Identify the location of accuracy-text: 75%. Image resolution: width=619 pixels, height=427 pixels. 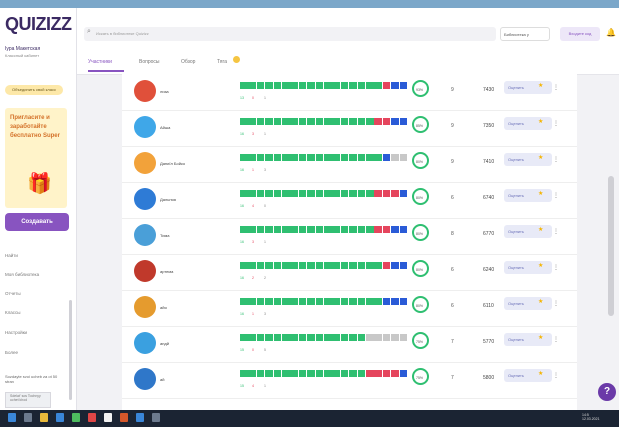
(420, 378).